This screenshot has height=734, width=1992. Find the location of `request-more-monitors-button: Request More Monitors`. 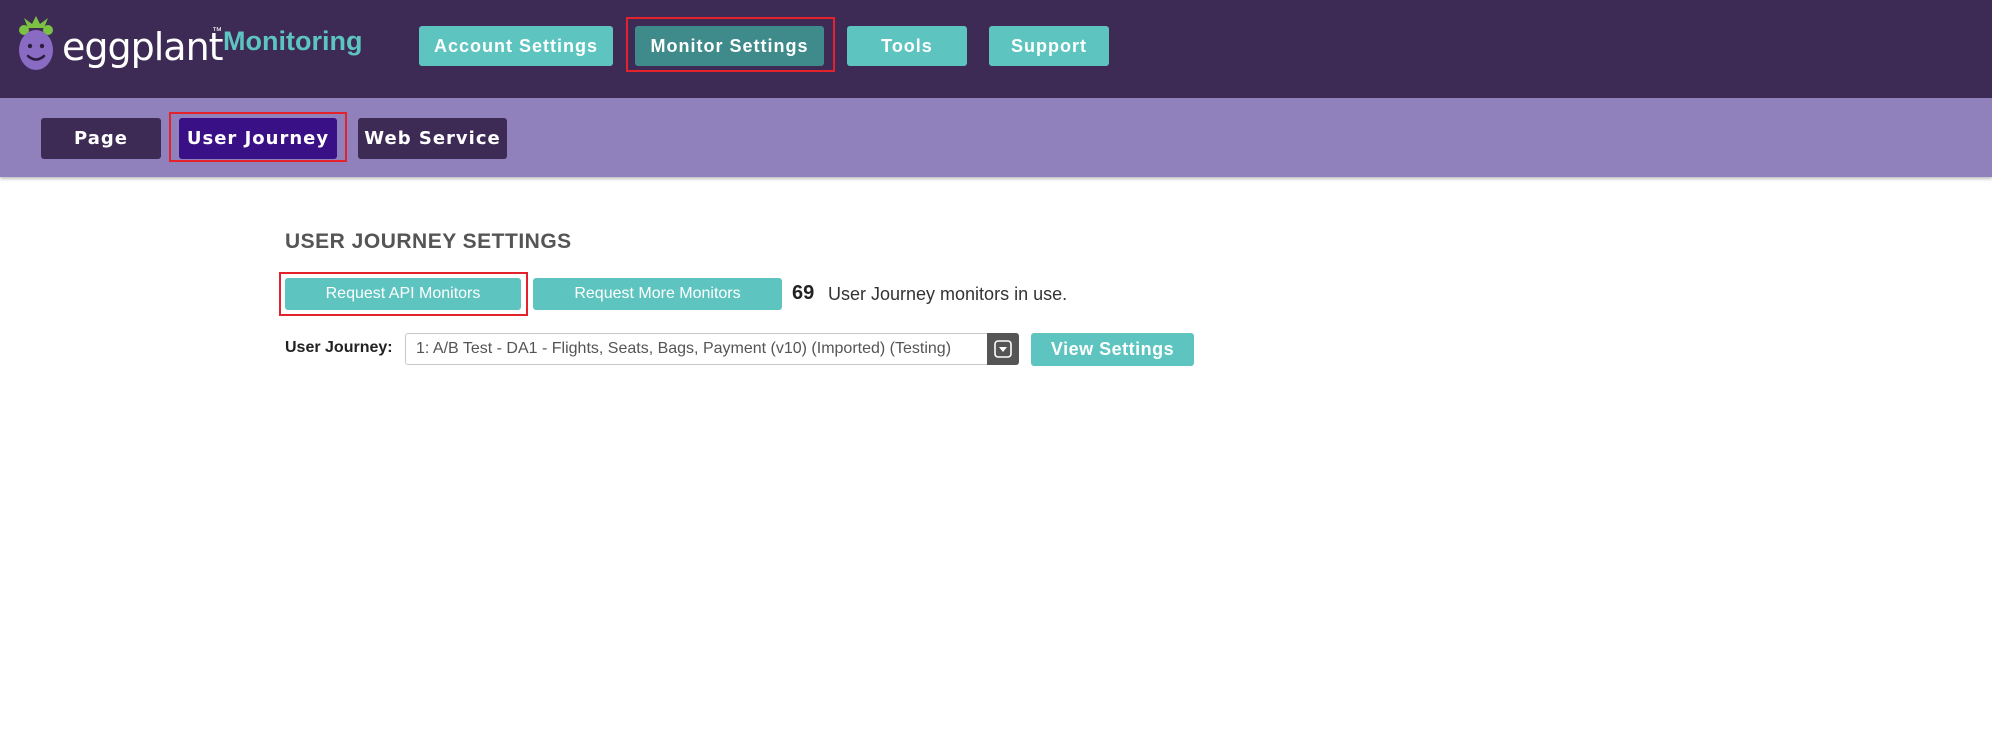

request-more-monitors-button: Request More Monitors is located at coordinates (657, 294).